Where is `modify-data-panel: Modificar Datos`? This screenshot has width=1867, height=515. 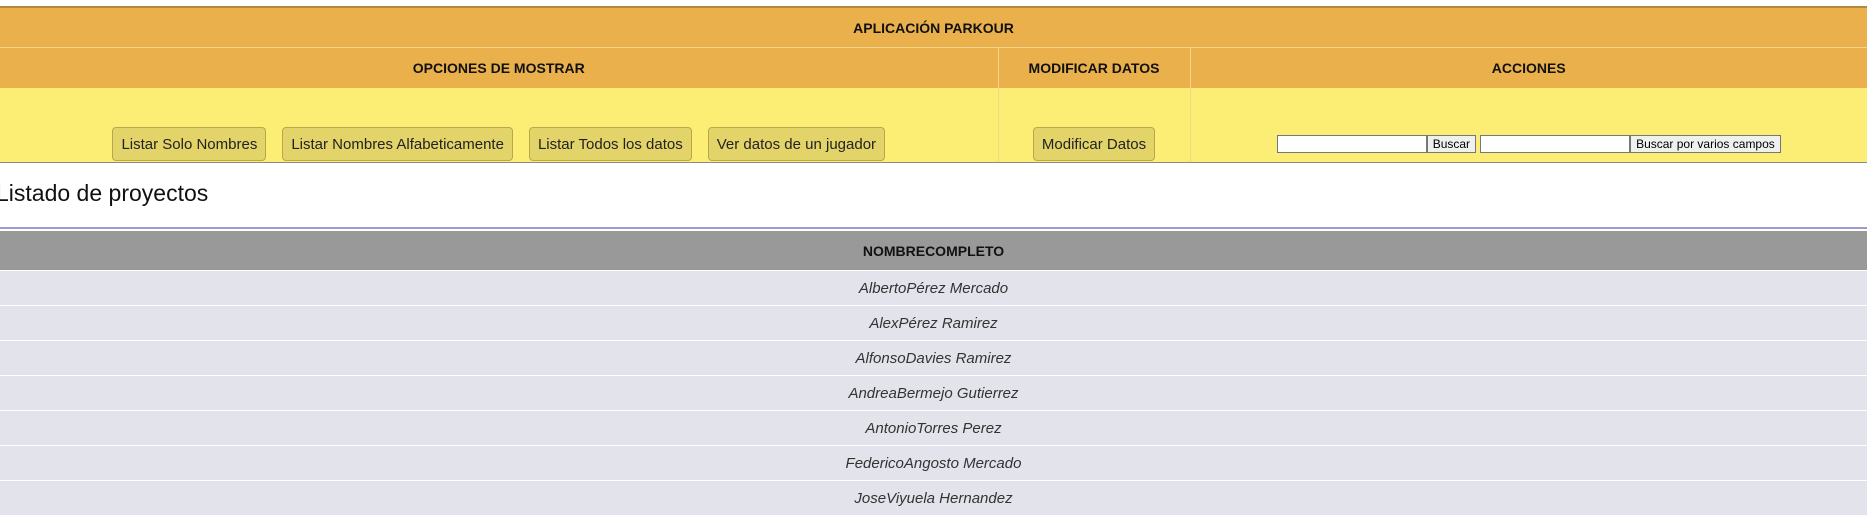
modify-data-panel: Modificar Datos is located at coordinates (1094, 125).